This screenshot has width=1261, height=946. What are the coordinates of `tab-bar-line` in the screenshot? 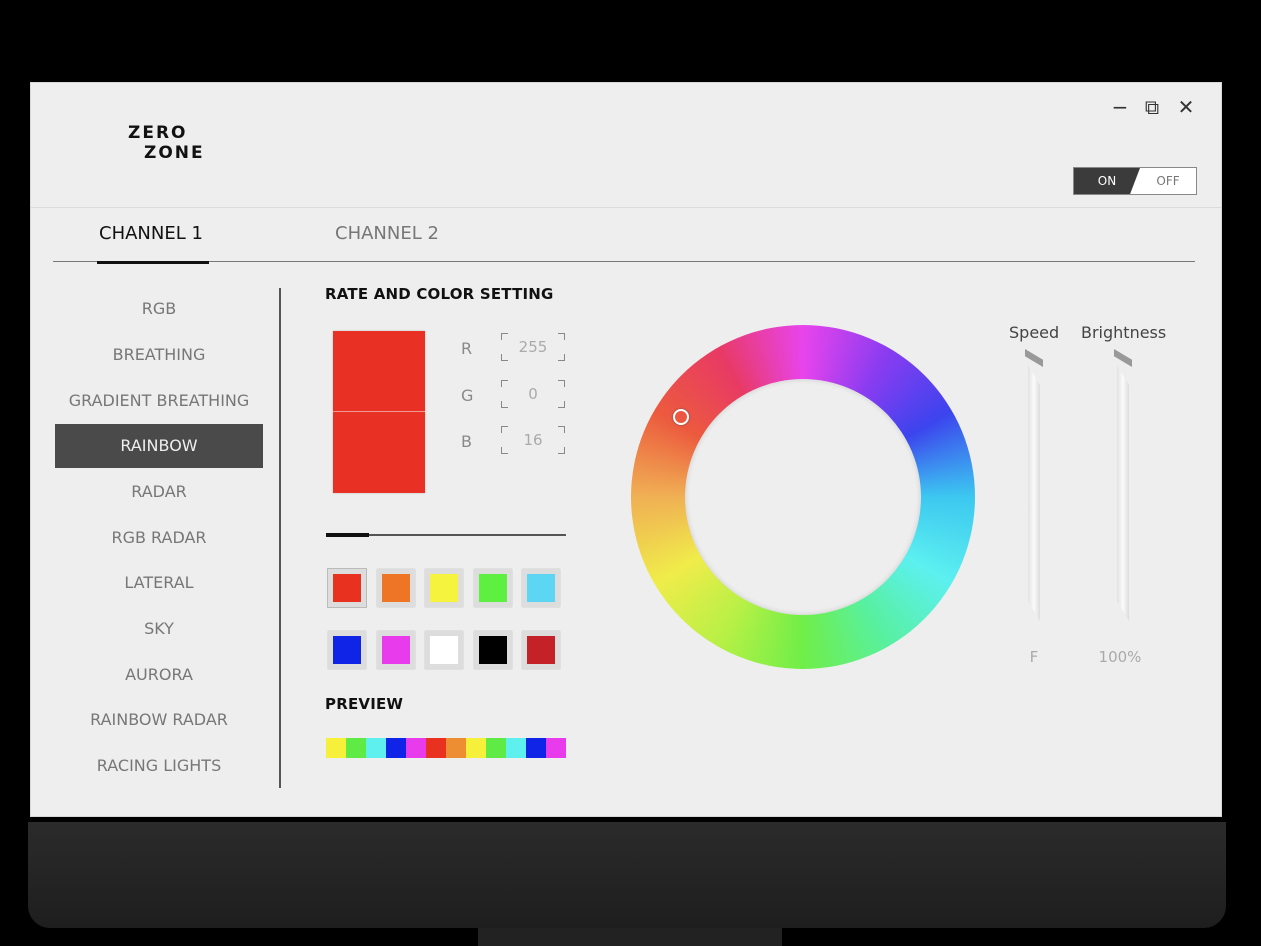 It's located at (624, 261).